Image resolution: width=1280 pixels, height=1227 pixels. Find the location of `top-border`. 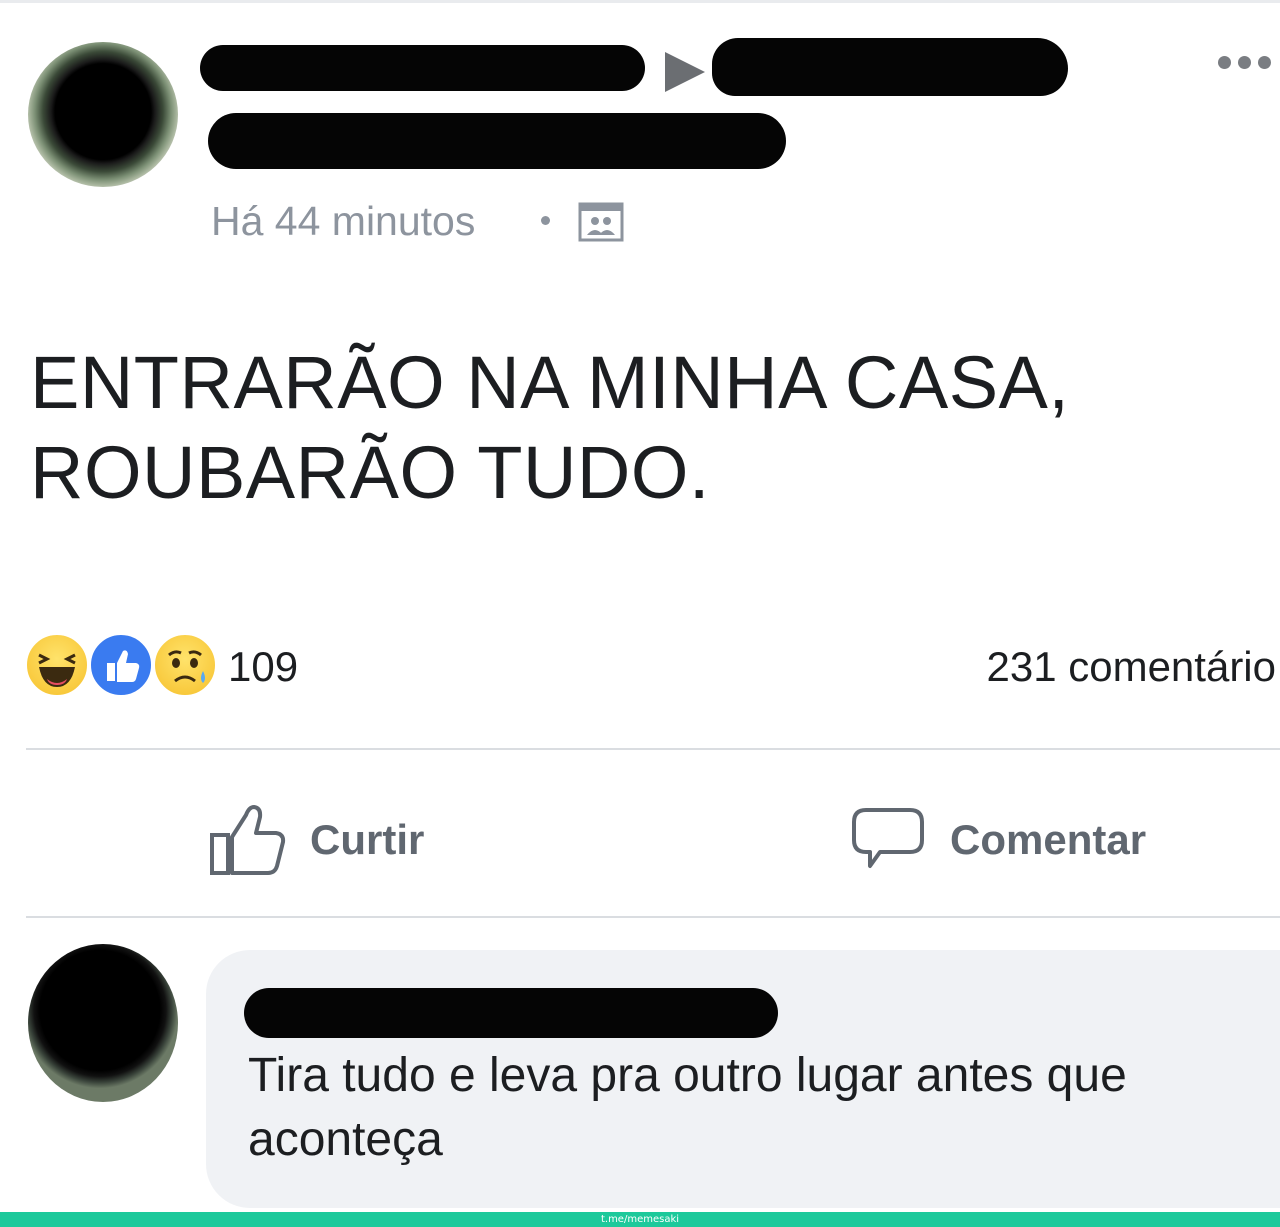

top-border is located at coordinates (640, 1).